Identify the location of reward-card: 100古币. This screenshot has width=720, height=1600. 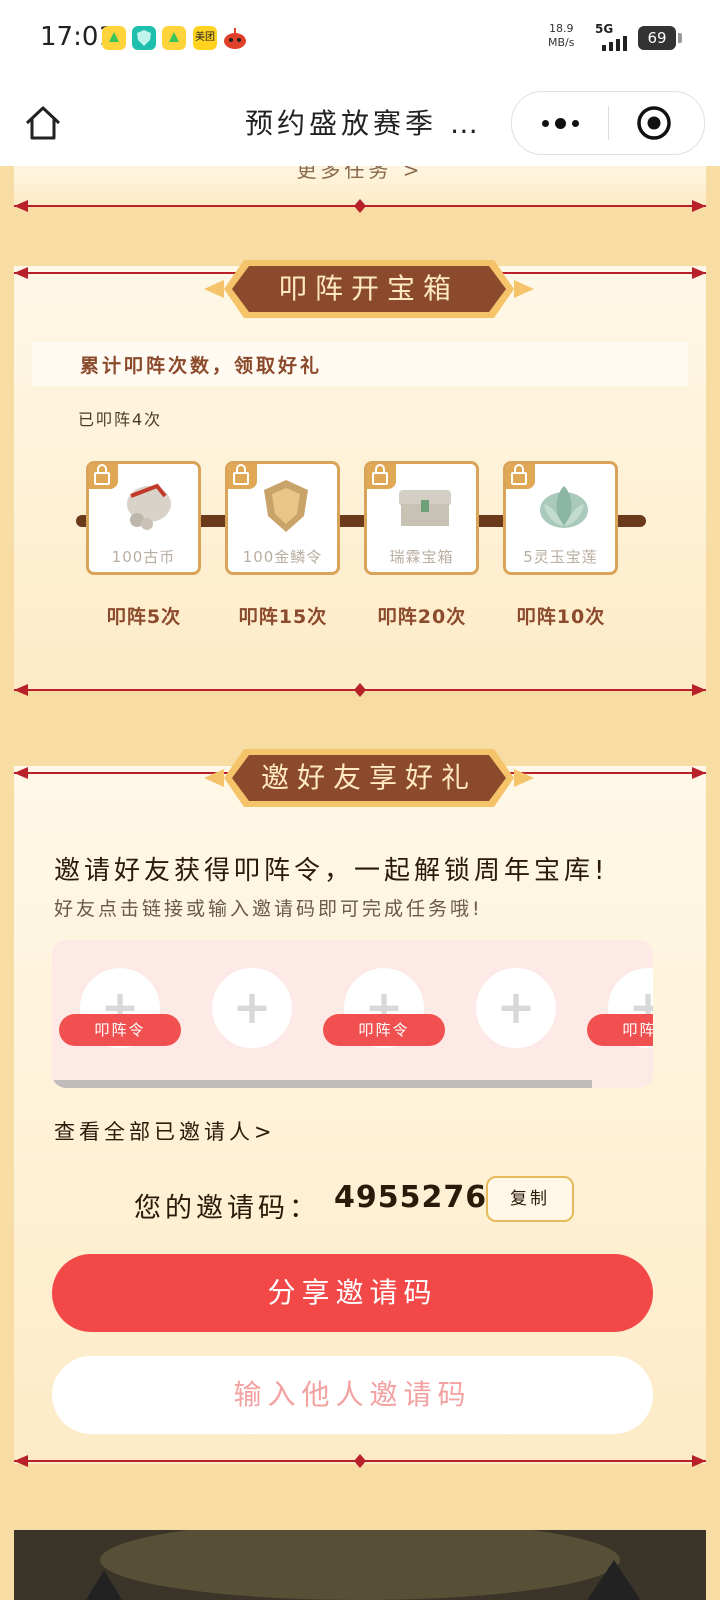
(143, 518).